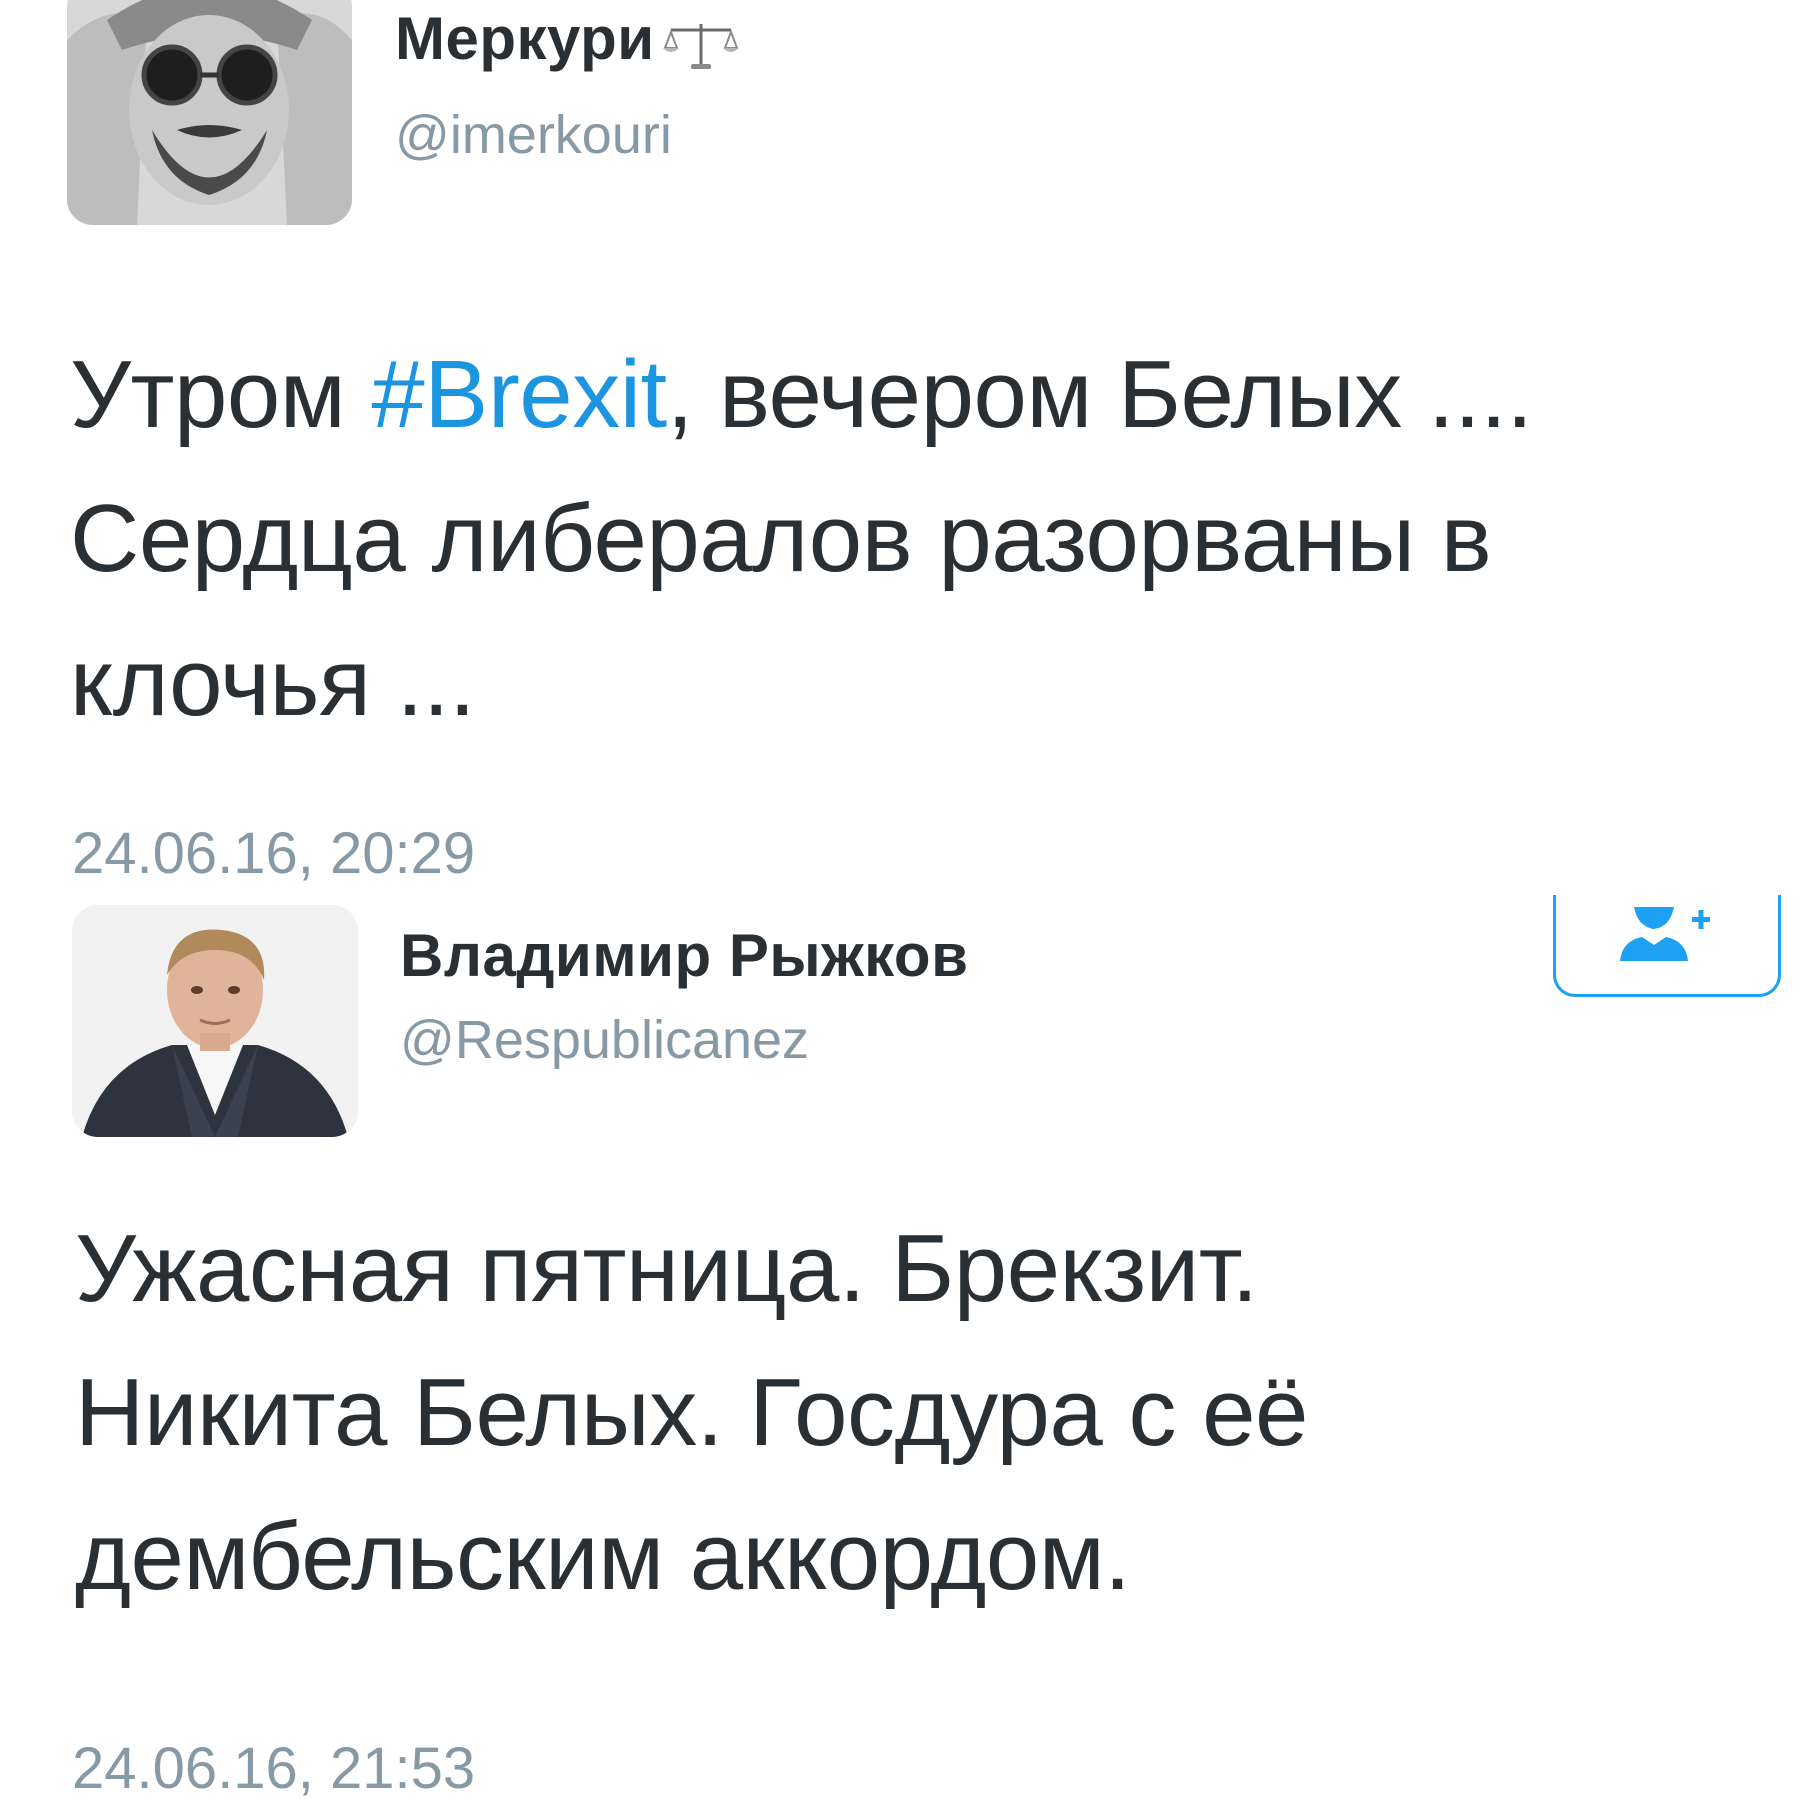 Image resolution: width=1800 pixels, height=1802 pixels. Describe the element at coordinates (533, 135) in the screenshot. I see `author-handle: @imerkouri` at that location.